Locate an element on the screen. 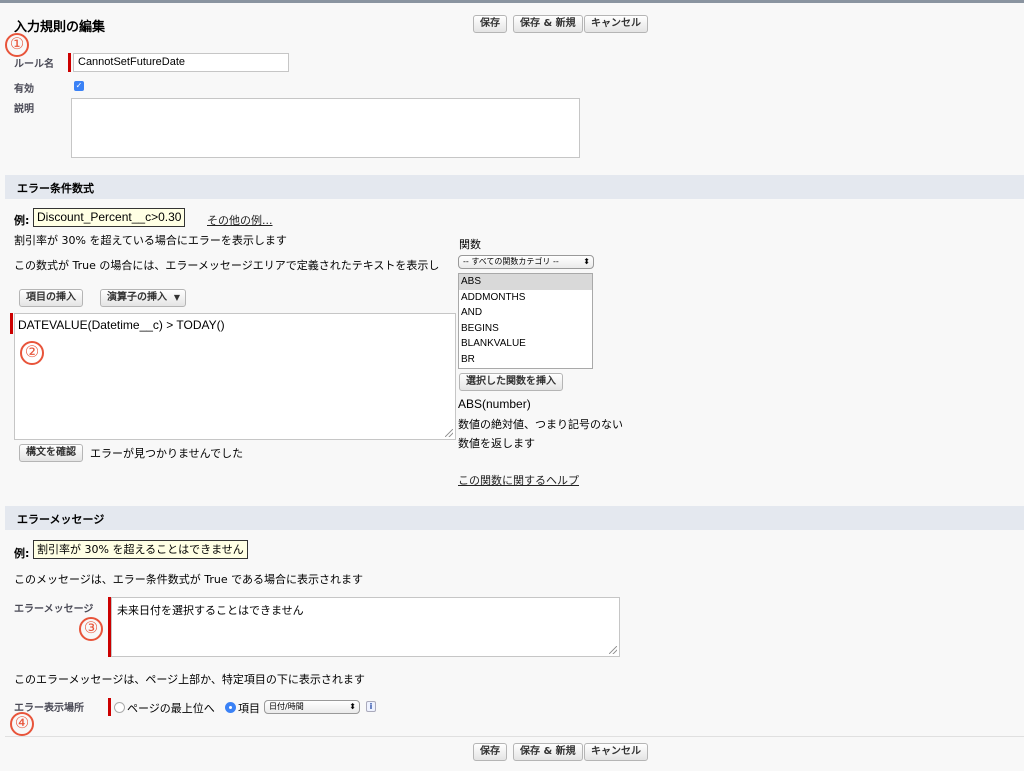  description-label: 説明 is located at coordinates (24, 109).